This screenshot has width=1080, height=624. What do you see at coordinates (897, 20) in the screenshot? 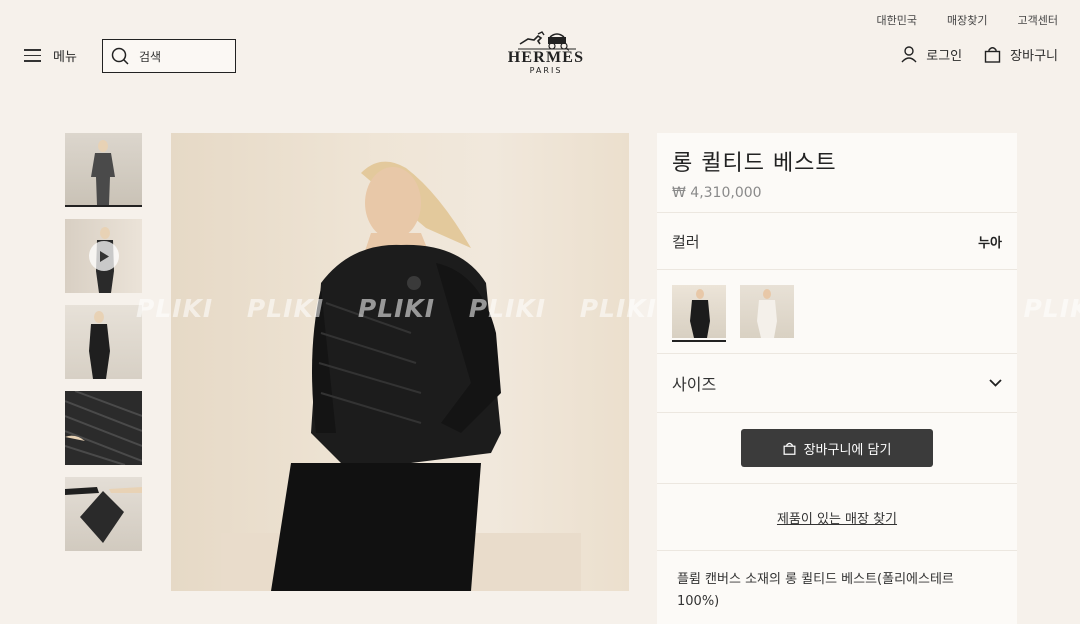
I see `util-nav-country: 대한민국` at bounding box center [897, 20].